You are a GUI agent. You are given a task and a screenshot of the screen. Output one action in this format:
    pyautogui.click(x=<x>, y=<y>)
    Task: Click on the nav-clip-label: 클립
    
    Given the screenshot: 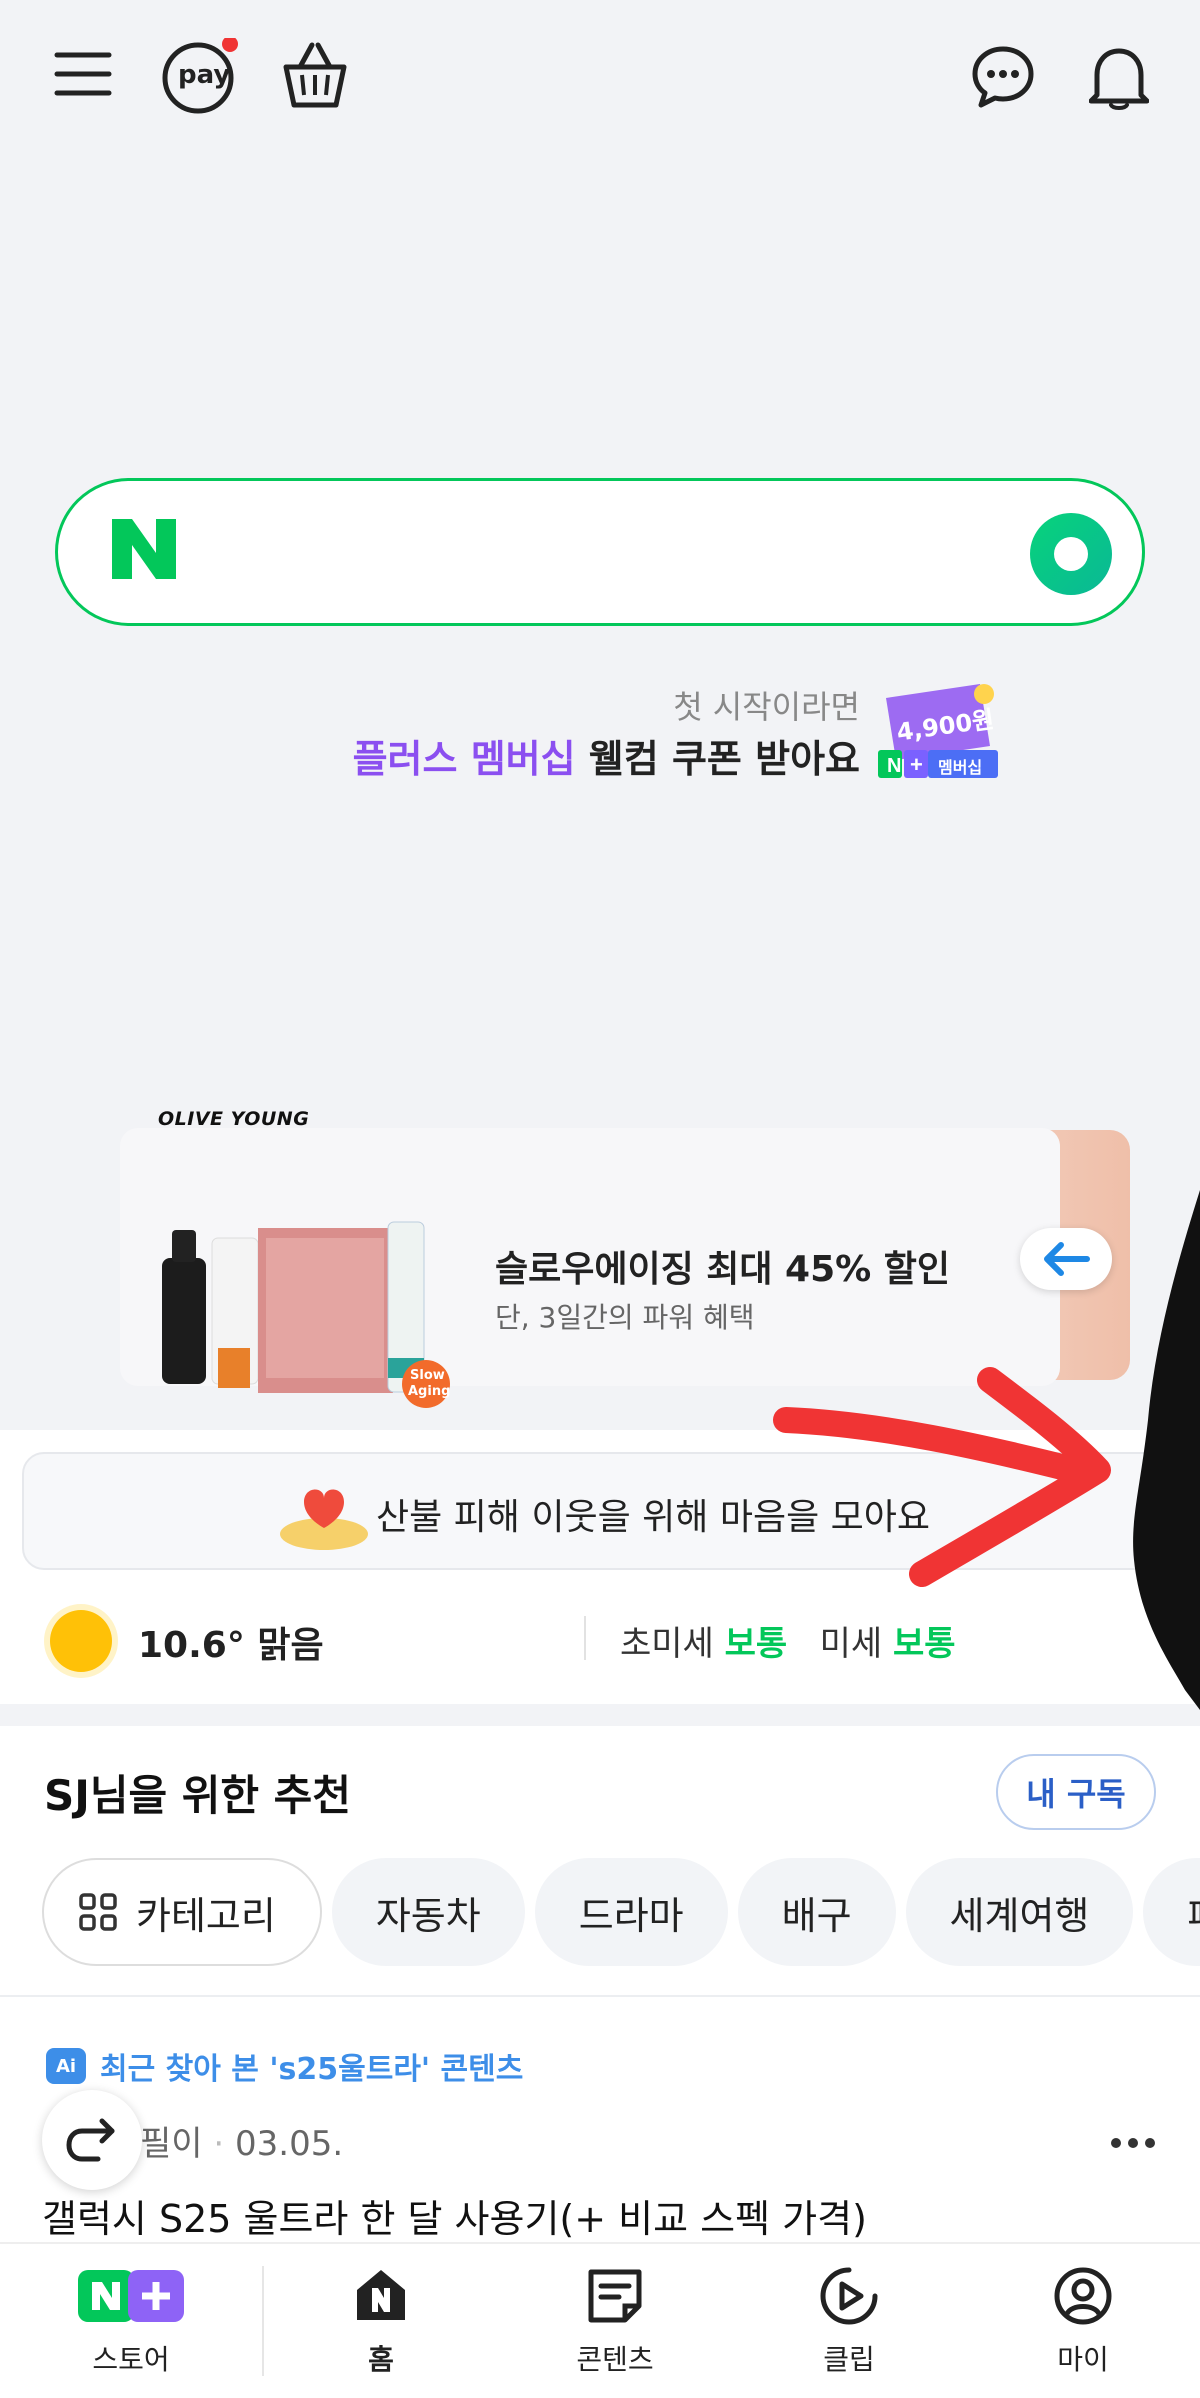 What is the action you would take?
    pyautogui.click(x=849, y=2359)
    